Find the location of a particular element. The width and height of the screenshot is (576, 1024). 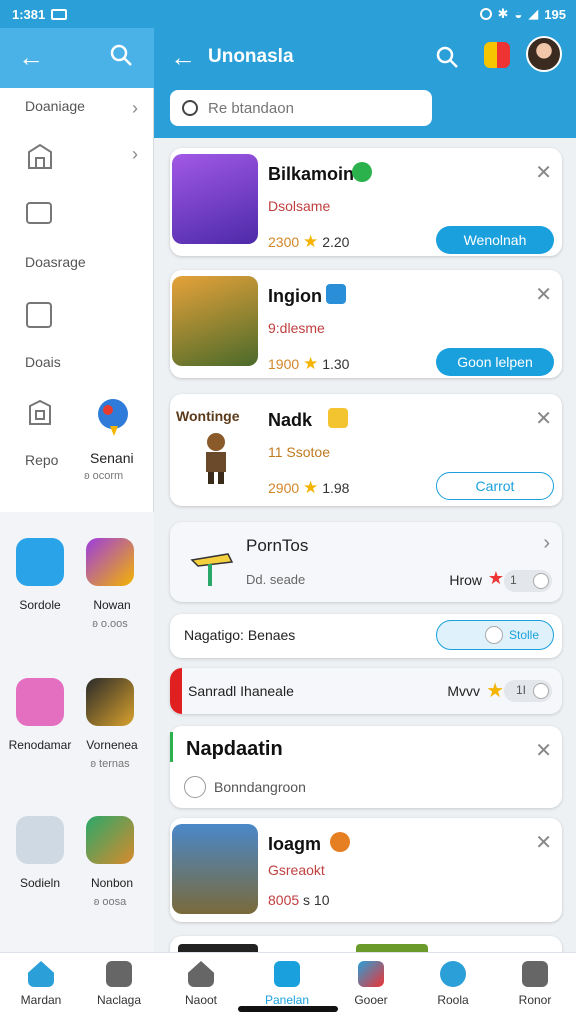

search-input is located at coordinates (313, 108).